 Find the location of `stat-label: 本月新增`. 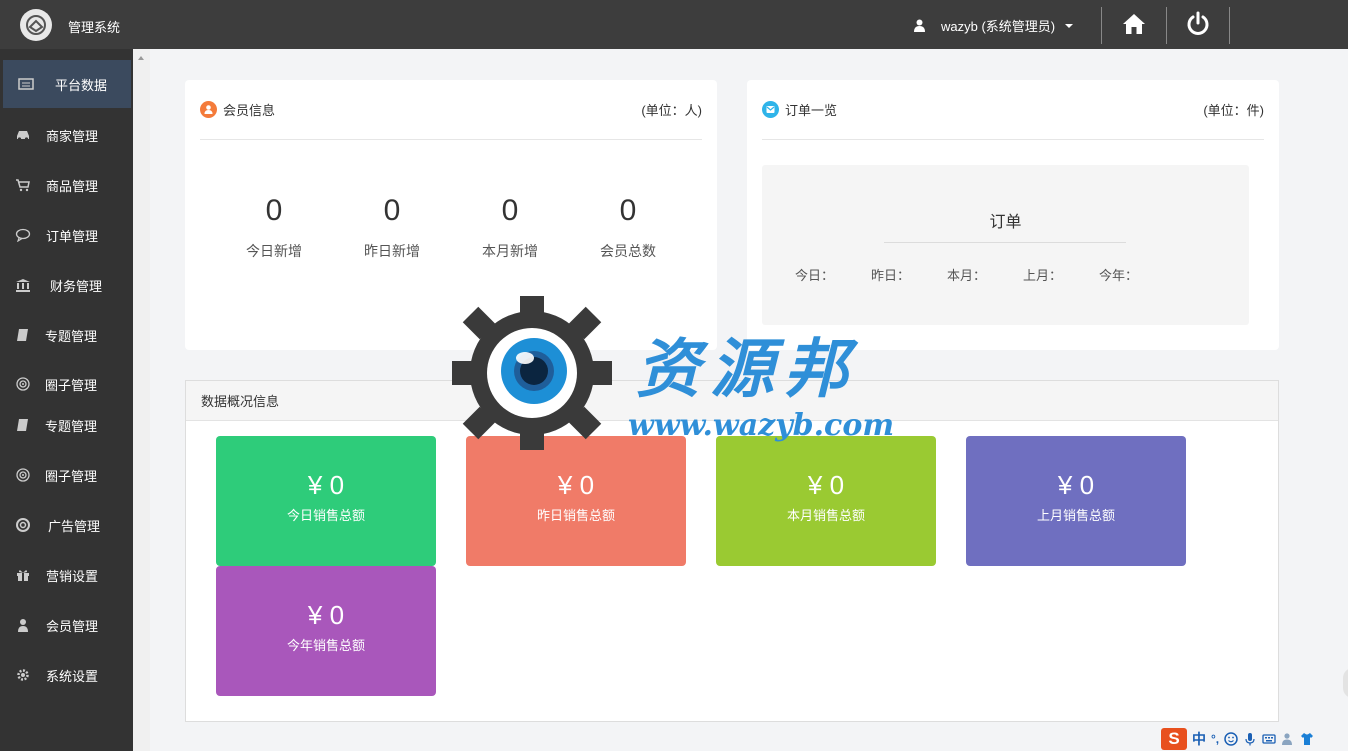

stat-label: 本月新增 is located at coordinates (510, 251).